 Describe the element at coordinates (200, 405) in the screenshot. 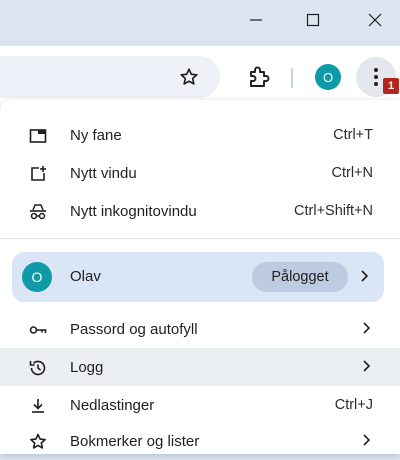

I see `menu-item-downloads: Nedlastinger Ctrl+J` at that location.